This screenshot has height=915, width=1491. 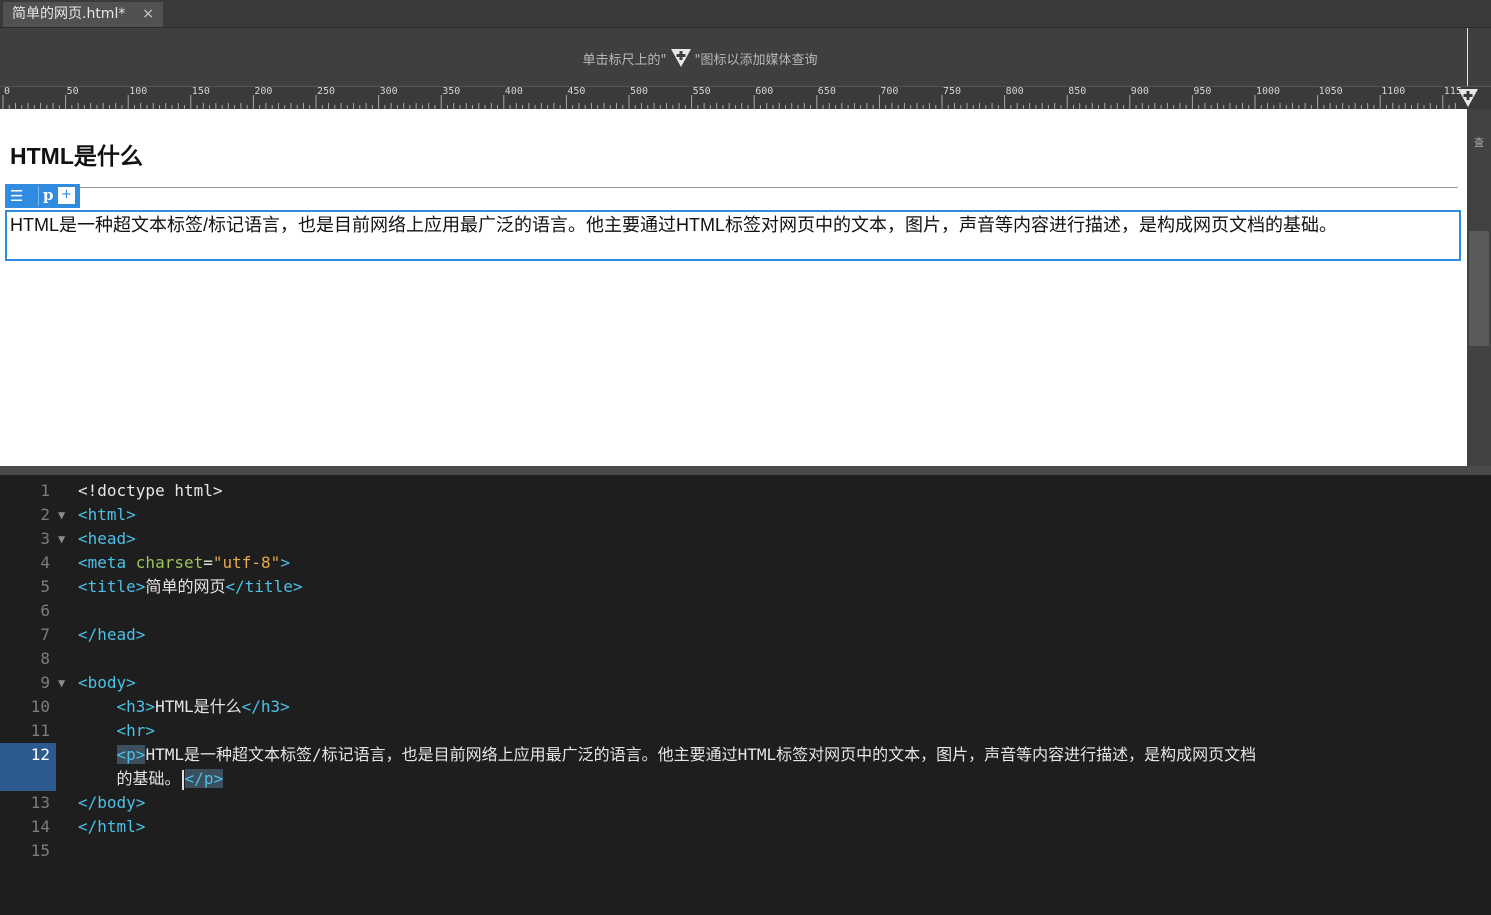 What do you see at coordinates (701, 91) in the screenshot?
I see `ruler-label: 550` at bounding box center [701, 91].